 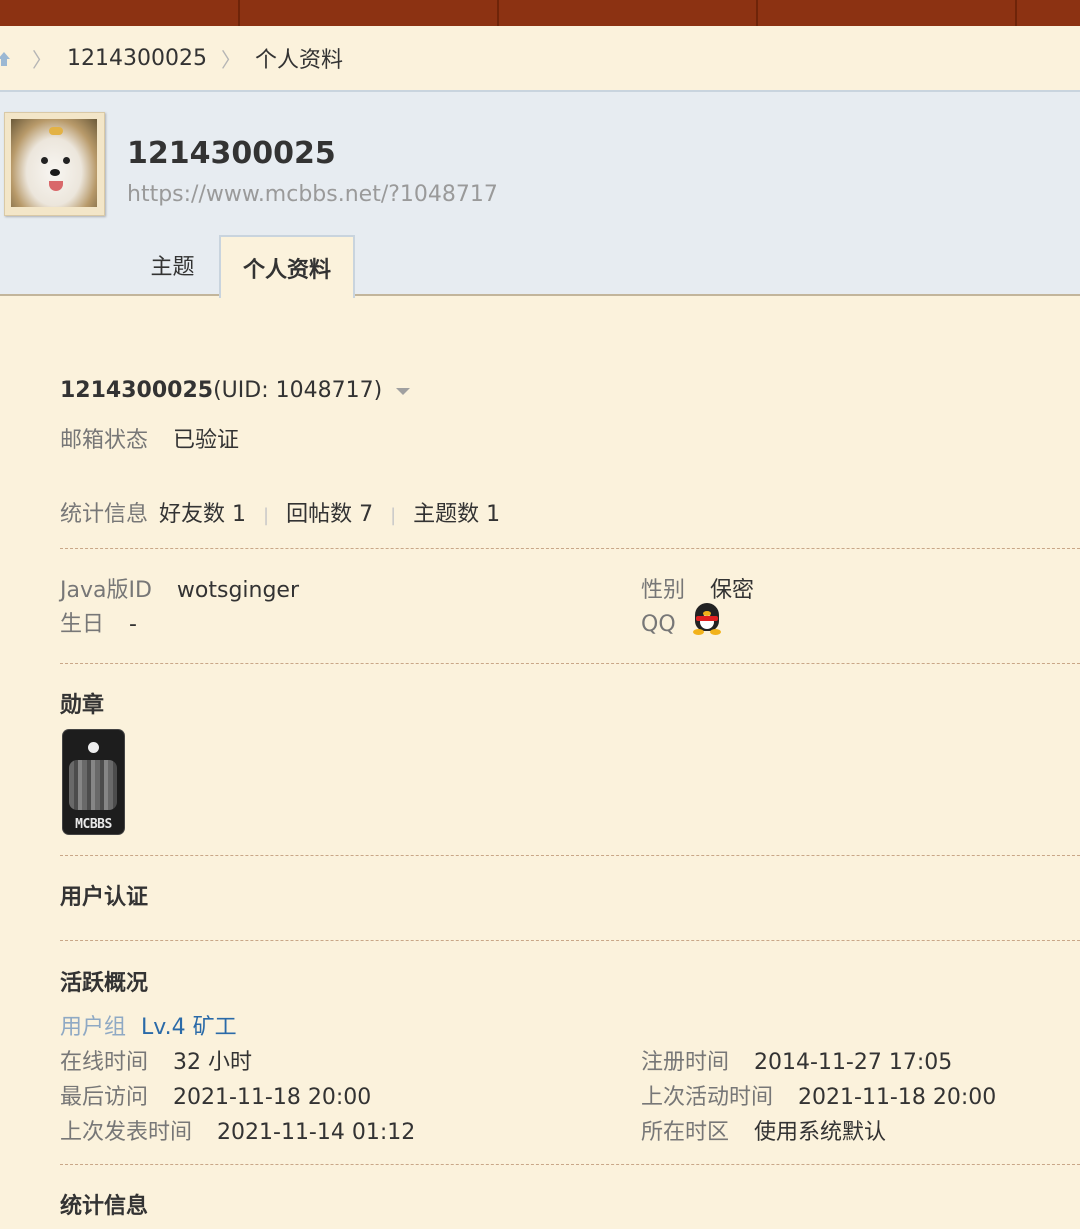 I want to click on java-id: Java版ID wotsginger, so click(x=180, y=590).